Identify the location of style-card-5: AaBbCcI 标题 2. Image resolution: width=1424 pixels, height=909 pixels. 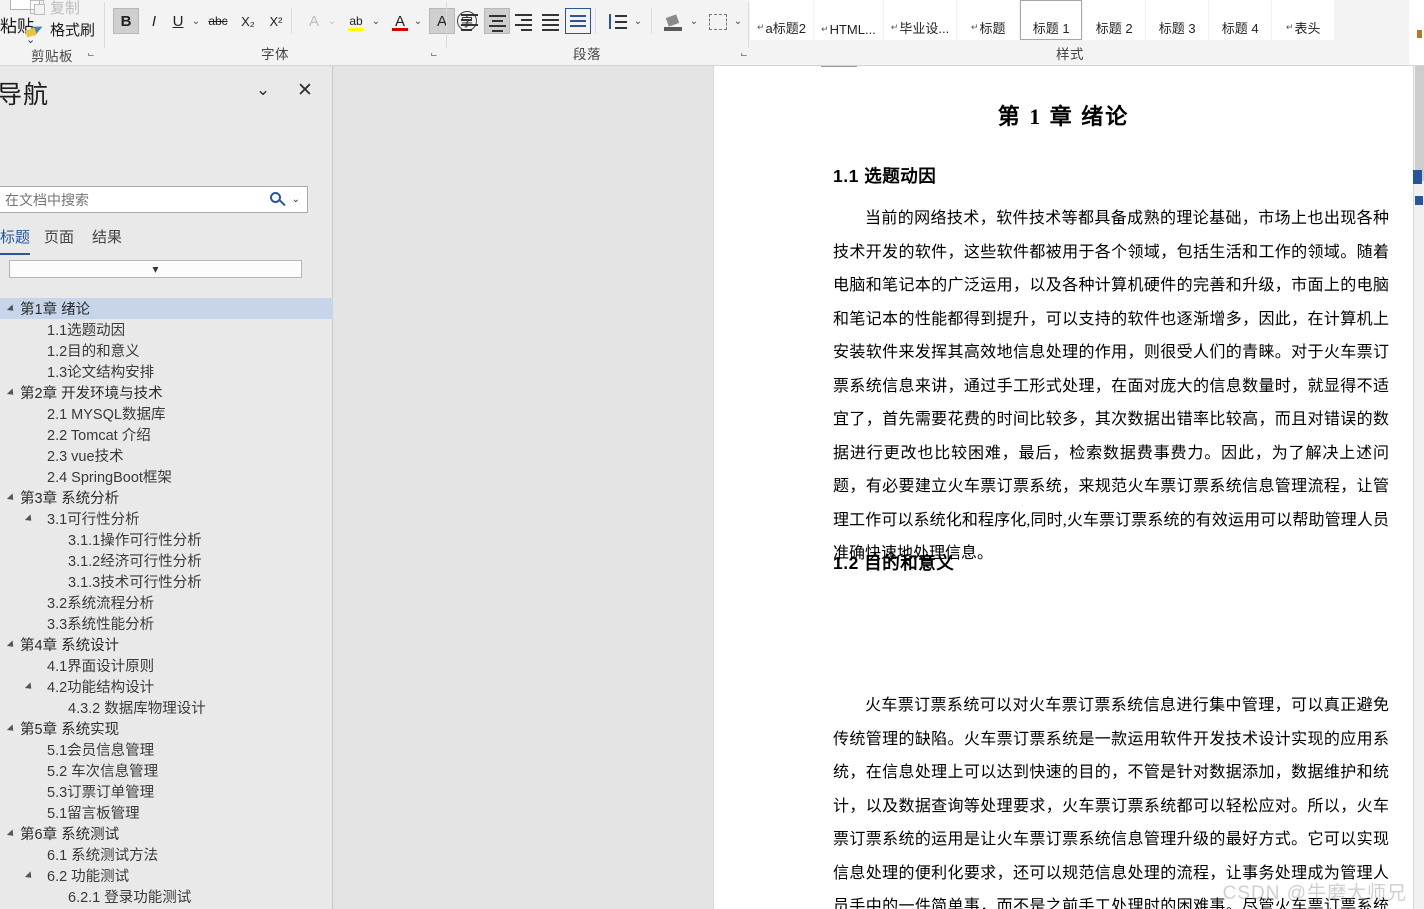
(1114, 20).